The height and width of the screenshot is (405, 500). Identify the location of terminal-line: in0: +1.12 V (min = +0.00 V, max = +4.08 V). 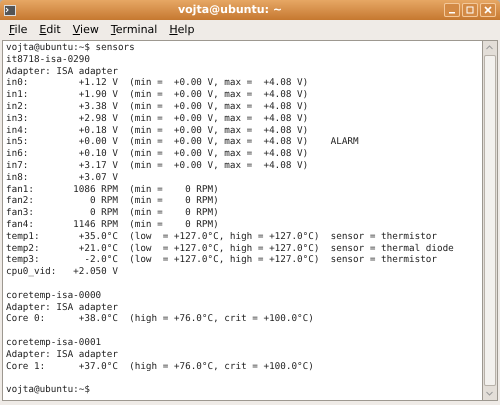
(157, 83).